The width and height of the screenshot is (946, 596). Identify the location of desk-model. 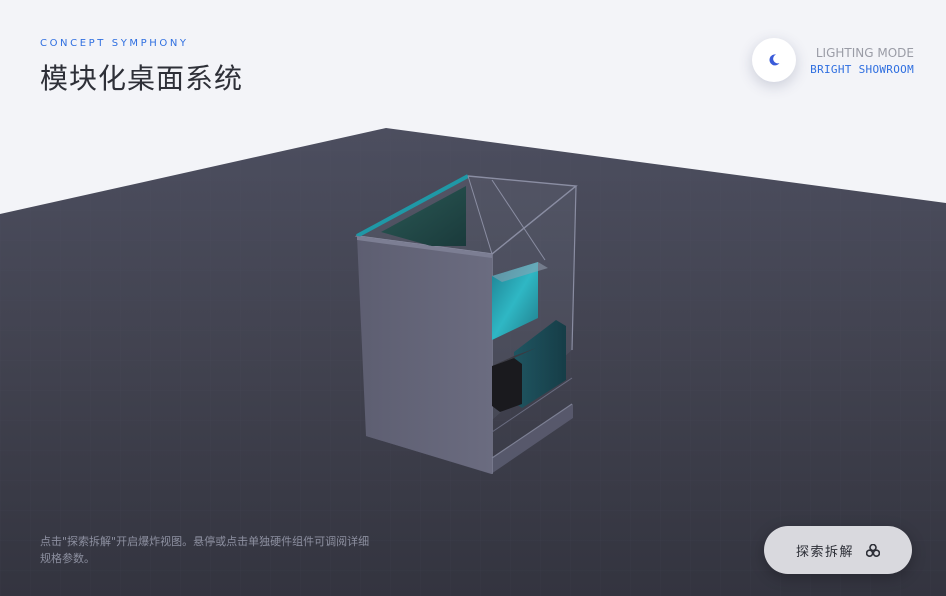
(466, 324).